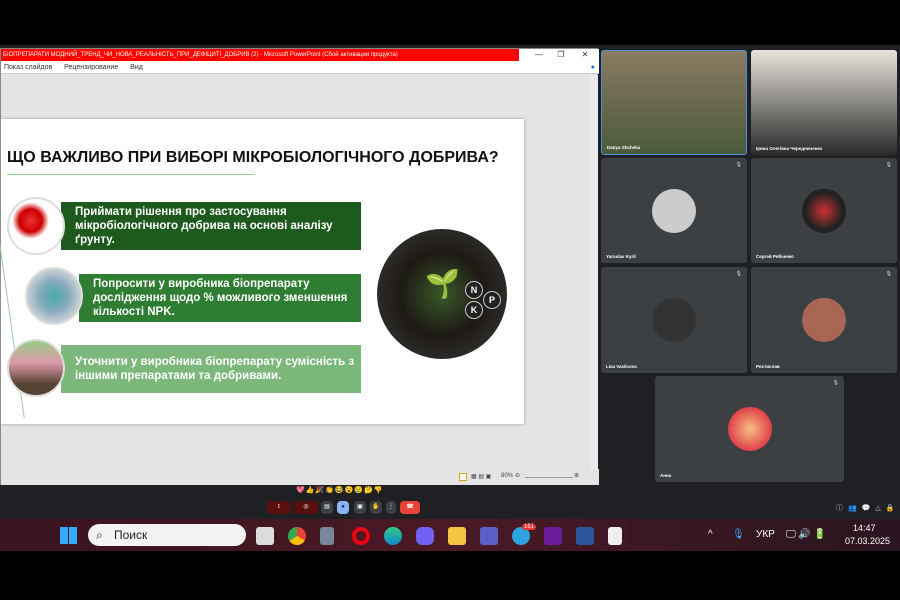 Image resolution: width=900 pixels, height=600 pixels. I want to click on file-explorer-icon, so click(457, 536).